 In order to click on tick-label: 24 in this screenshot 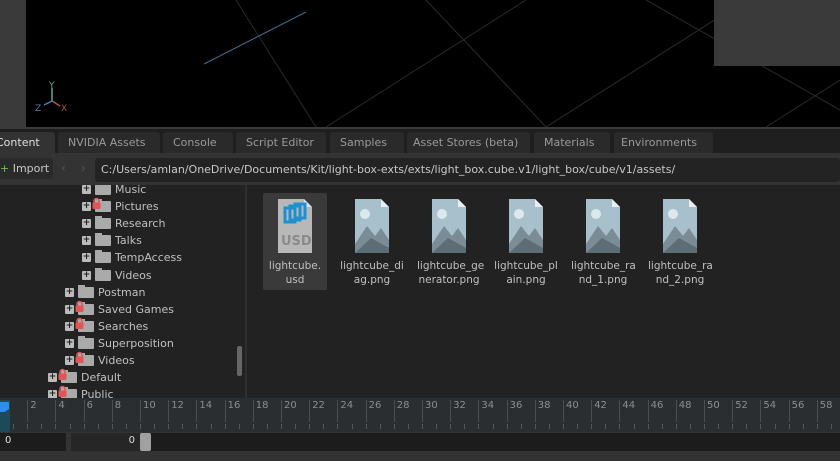, I will do `click(345, 411)`.